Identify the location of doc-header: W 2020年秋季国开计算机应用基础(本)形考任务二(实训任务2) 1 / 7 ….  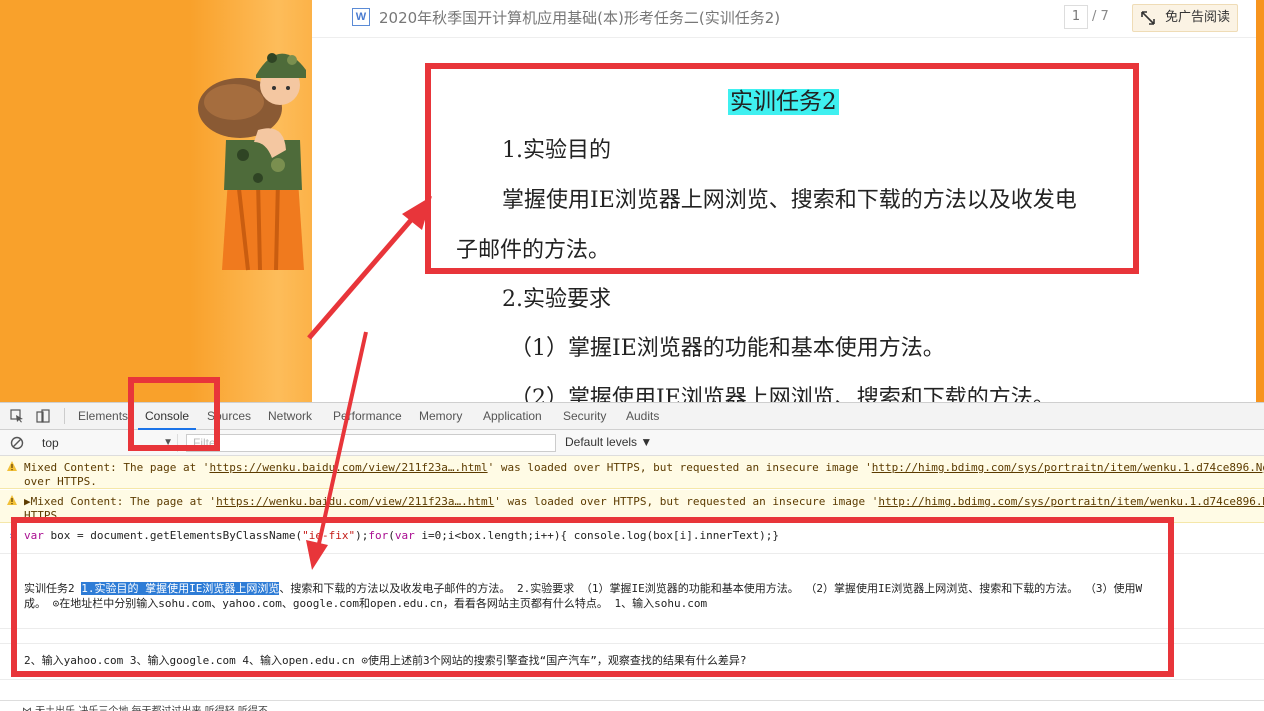
(784, 19).